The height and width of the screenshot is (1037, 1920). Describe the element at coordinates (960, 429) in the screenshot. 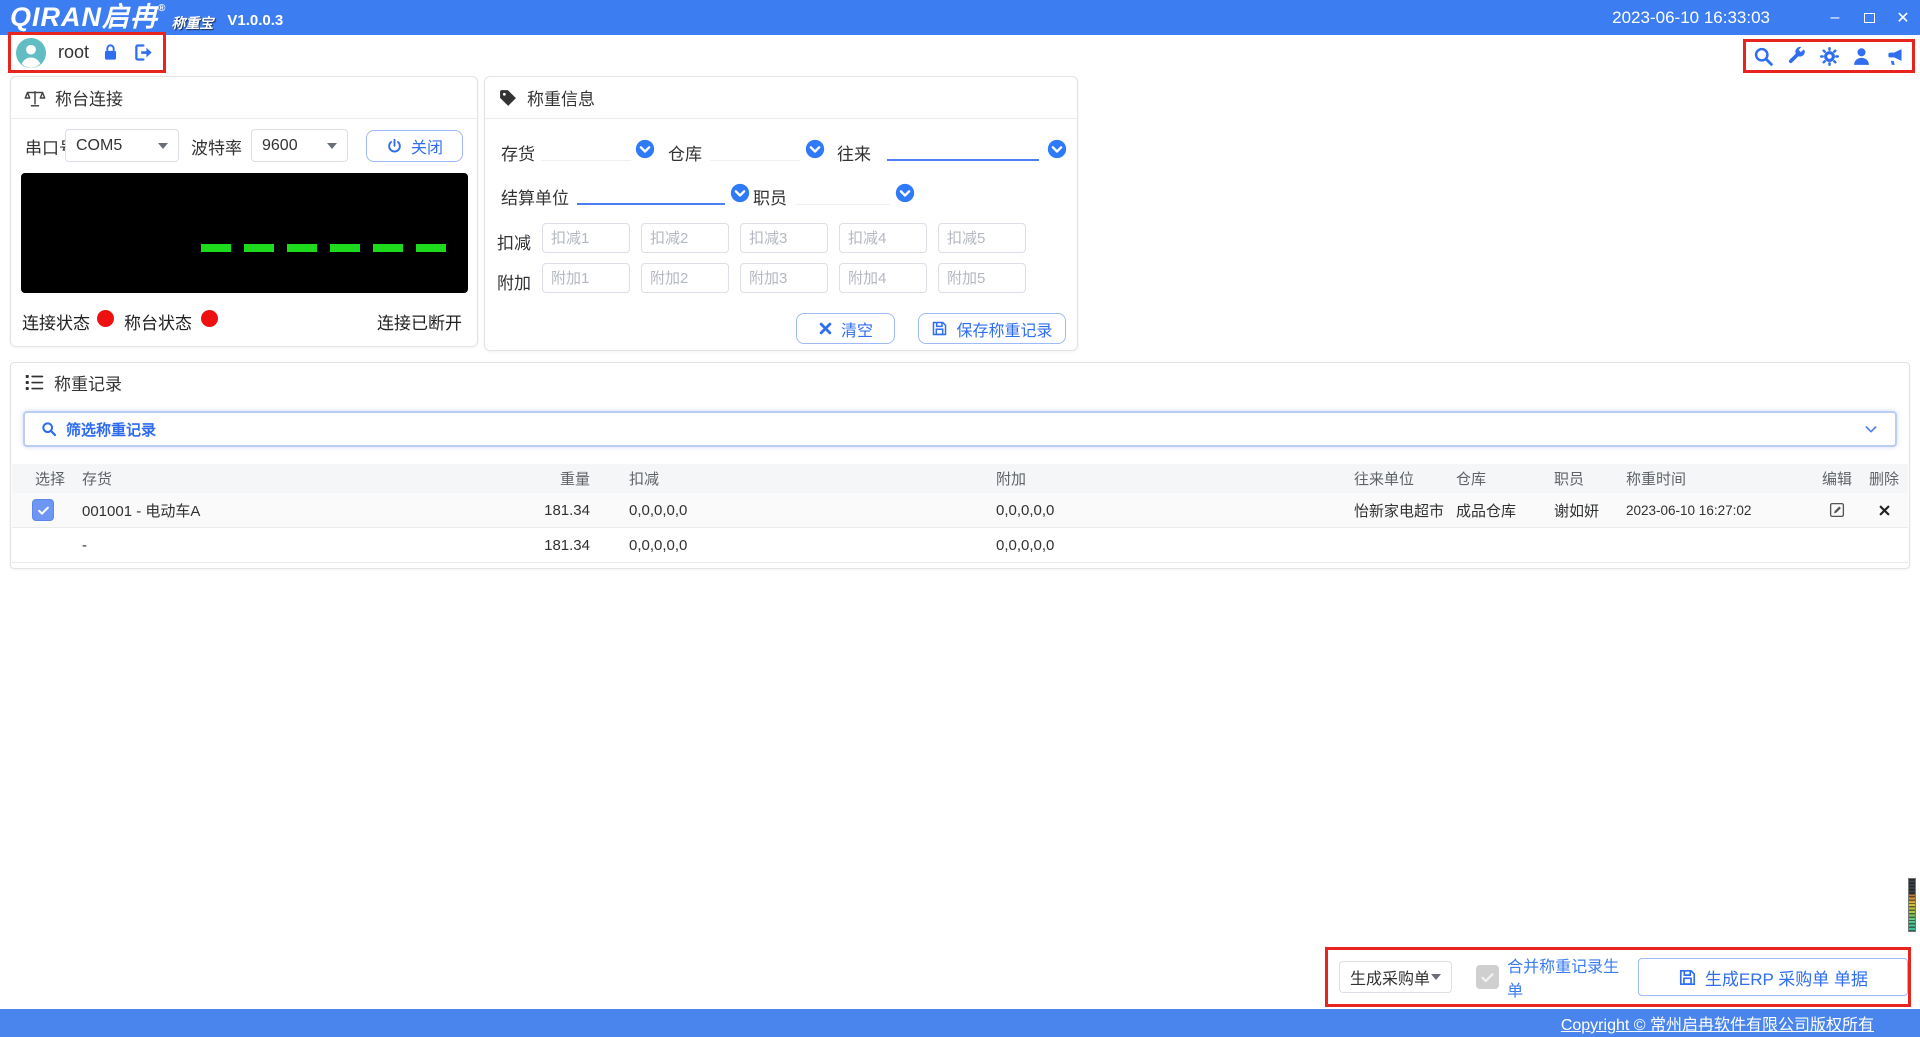

I see `filter-records-bar: 筛选称重记录` at that location.